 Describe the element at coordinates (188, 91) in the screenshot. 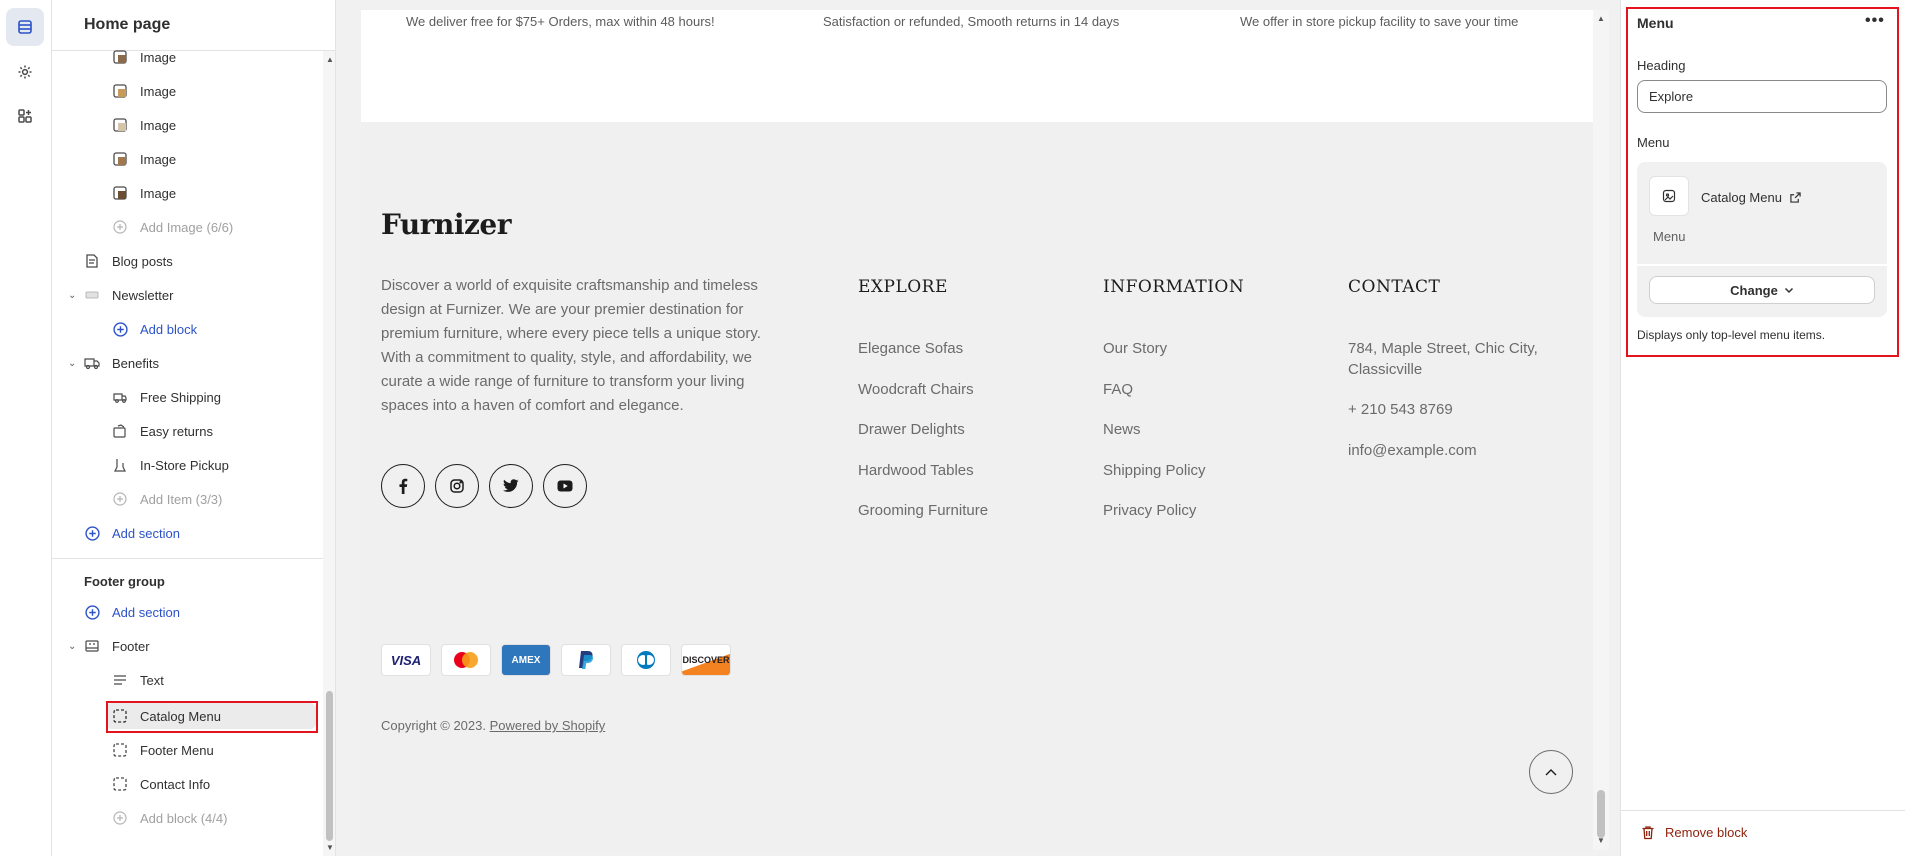

I see `tree-item-image-2: Image` at that location.